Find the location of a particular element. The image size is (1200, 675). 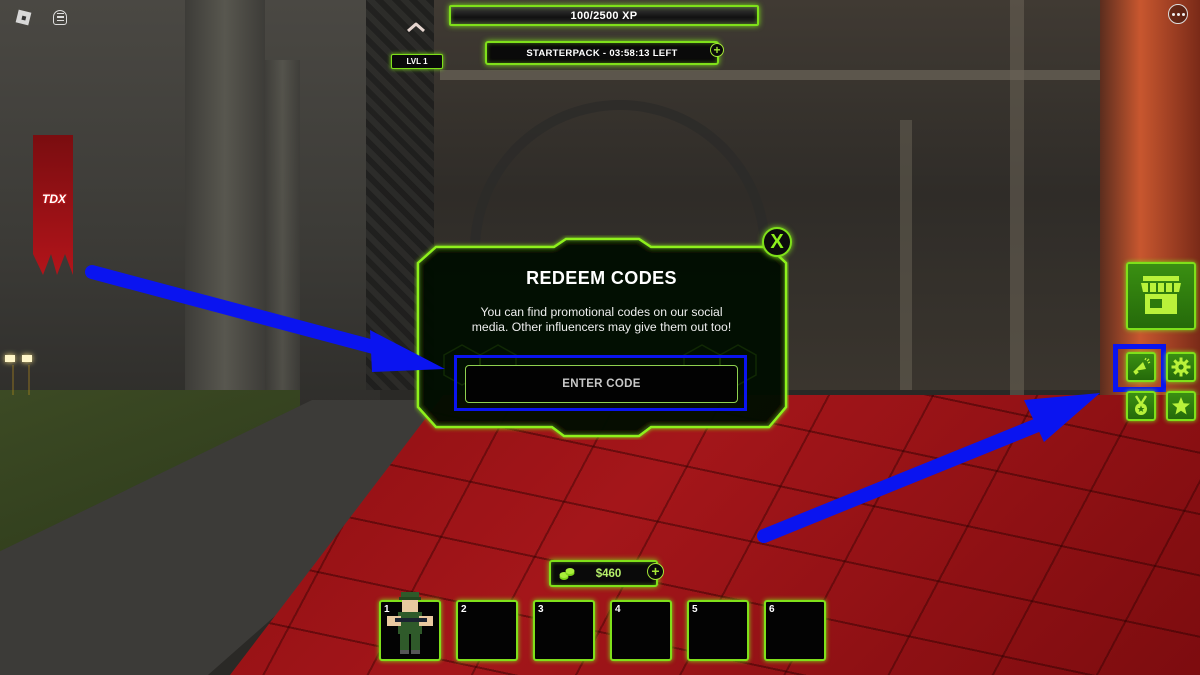

star-icon is located at coordinates (1181, 406).